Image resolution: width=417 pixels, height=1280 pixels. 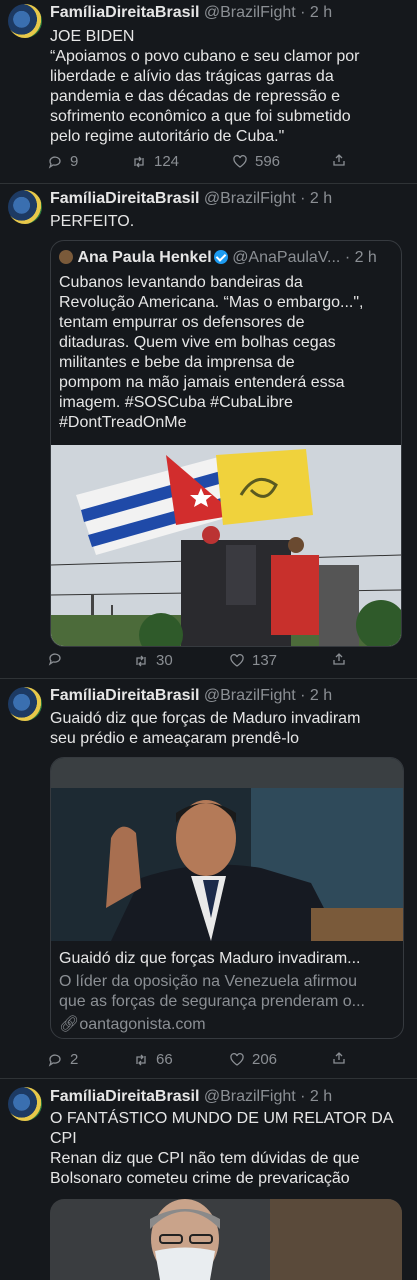 What do you see at coordinates (208, 981) in the screenshot?
I see `text-line: O líder da oposição na Venezuela afirmou` at bounding box center [208, 981].